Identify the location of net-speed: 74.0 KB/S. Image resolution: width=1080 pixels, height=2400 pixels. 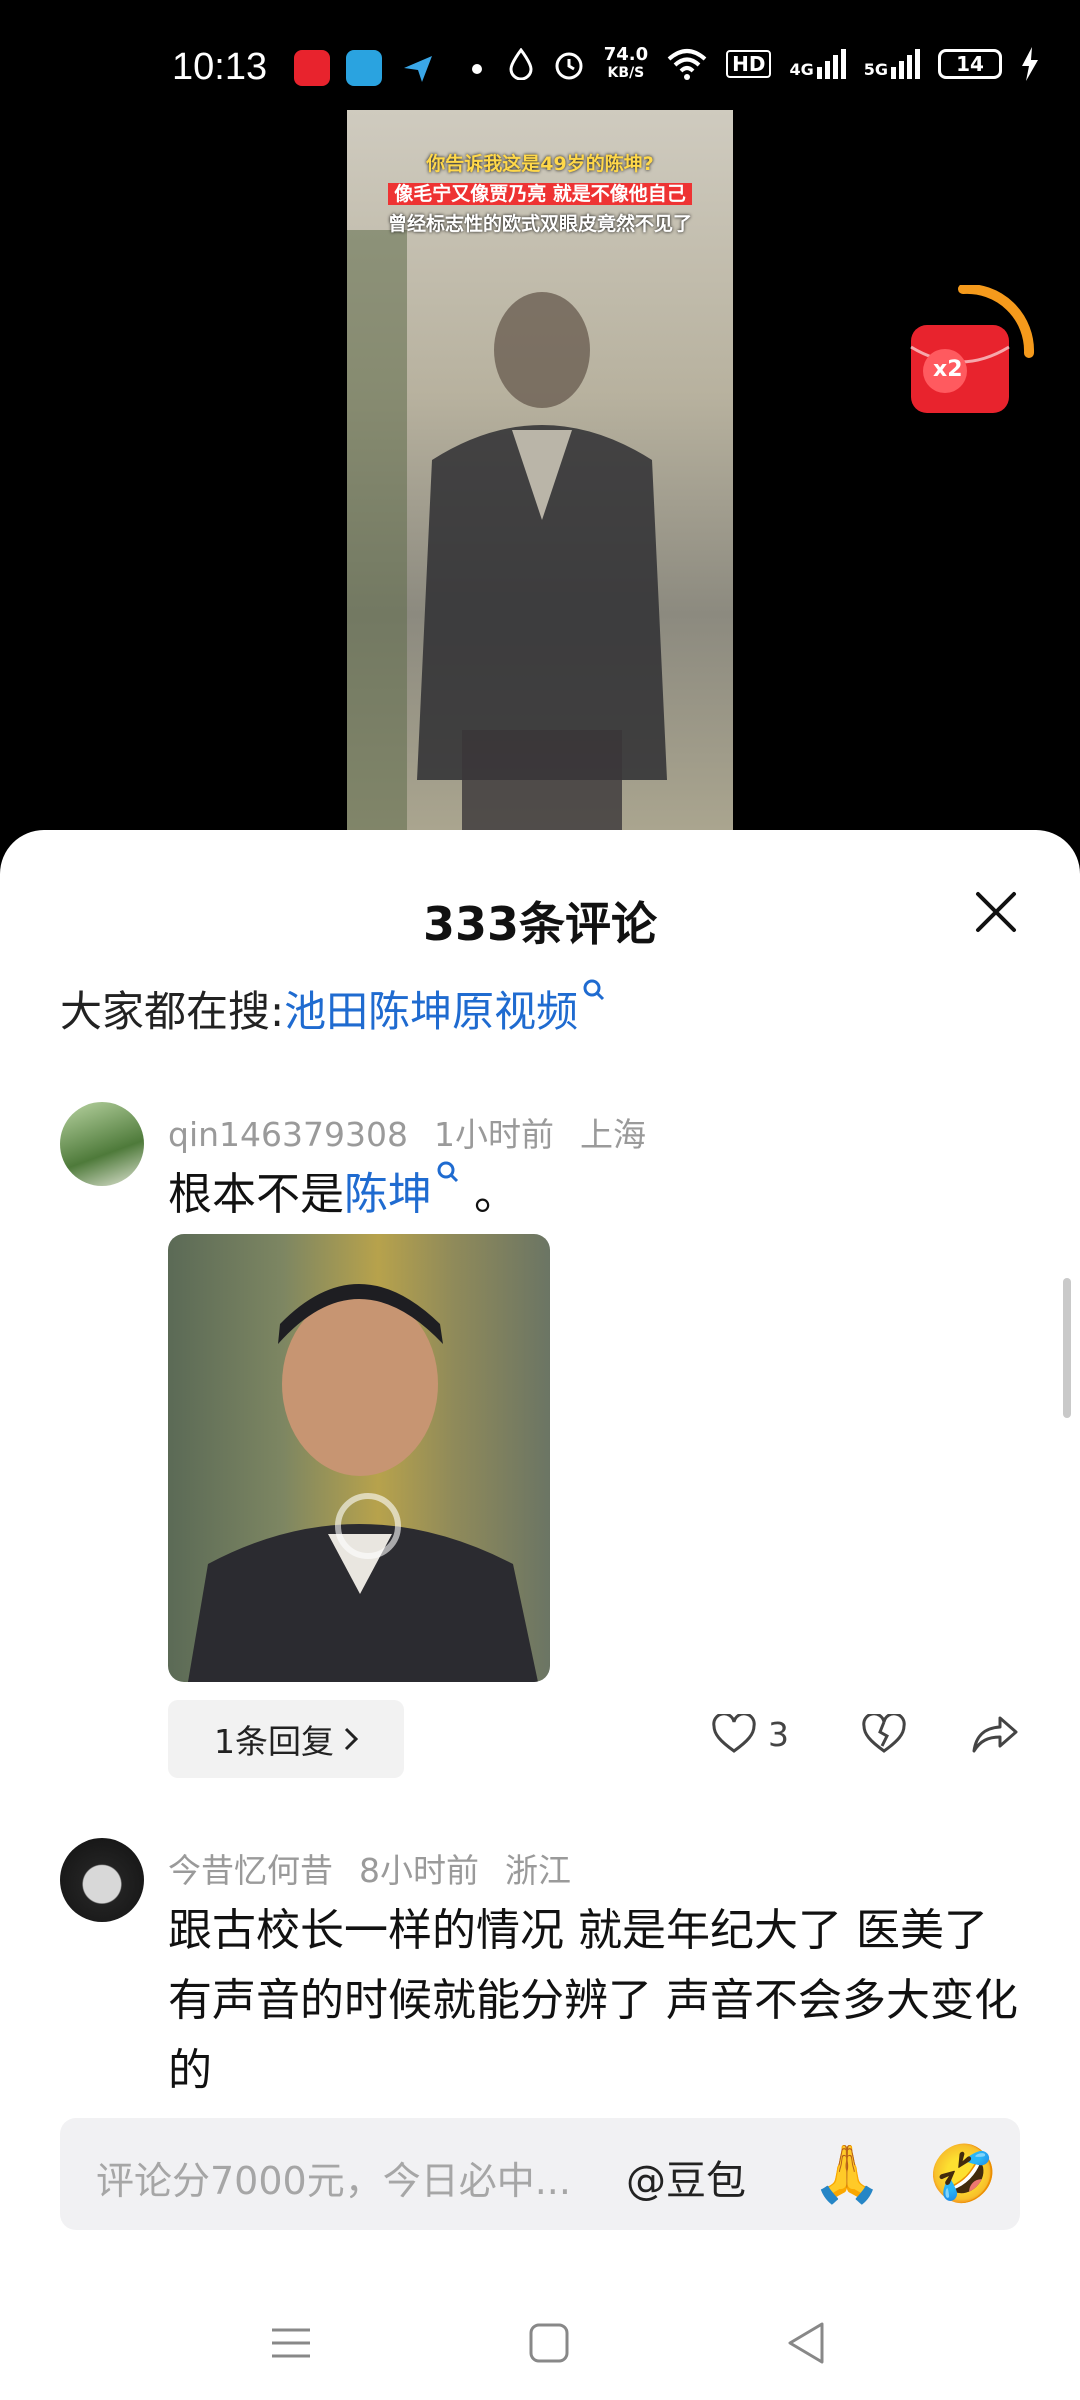
(626, 63).